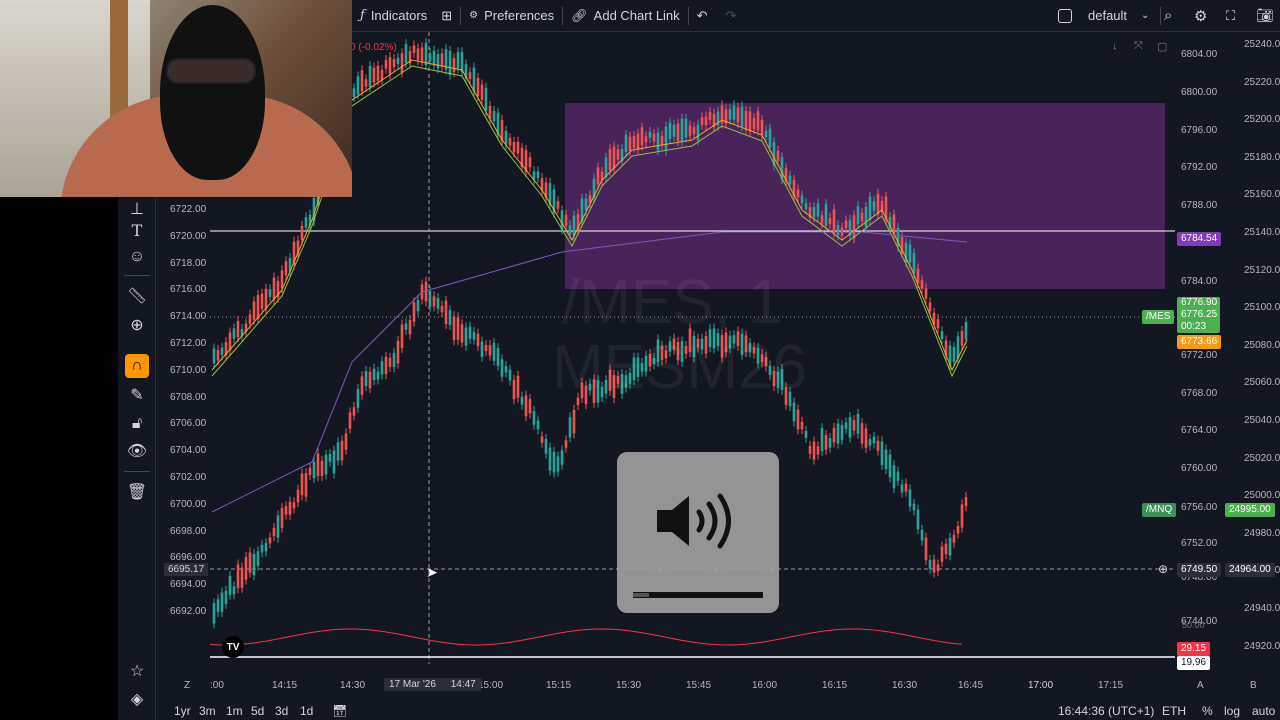  I want to click on scroll-to-bottom-button: ↓, so click(1115, 46).